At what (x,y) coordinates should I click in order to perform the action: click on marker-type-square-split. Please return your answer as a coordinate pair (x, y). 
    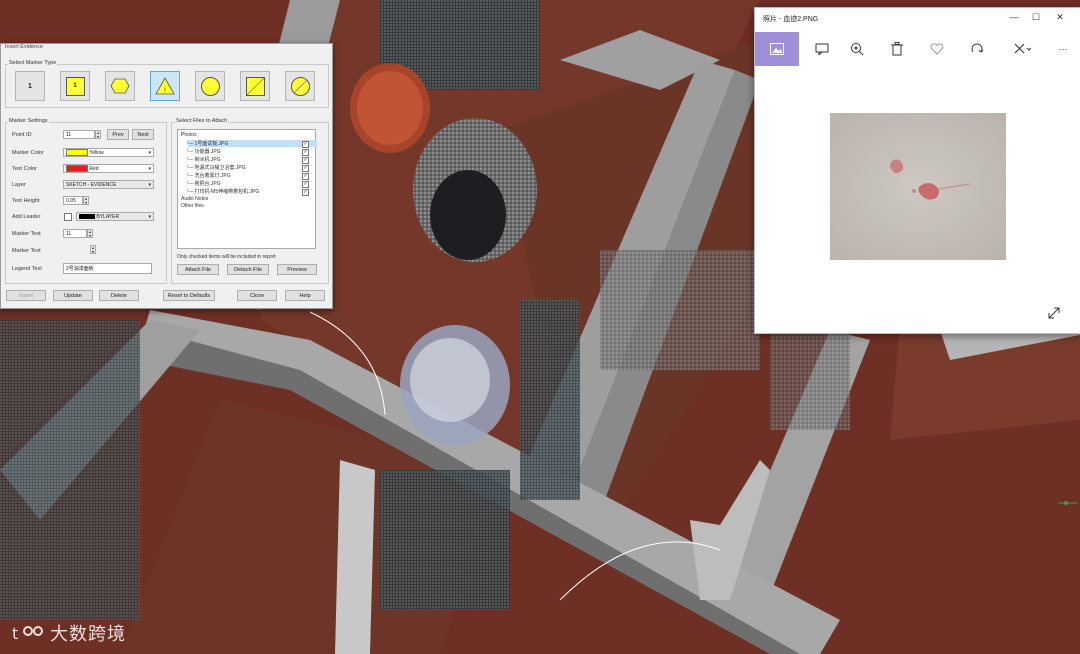
    Looking at the image, I should click on (255, 86).